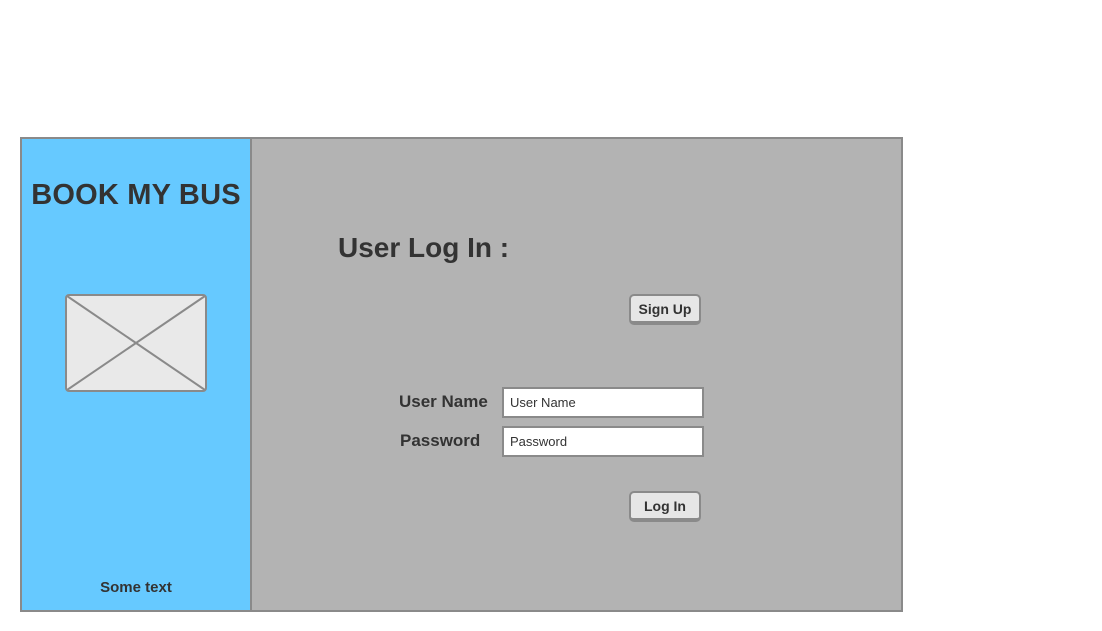 The height and width of the screenshot is (631, 1102). Describe the element at coordinates (136, 195) in the screenshot. I see `app-title: BOOK MY BUS` at that location.